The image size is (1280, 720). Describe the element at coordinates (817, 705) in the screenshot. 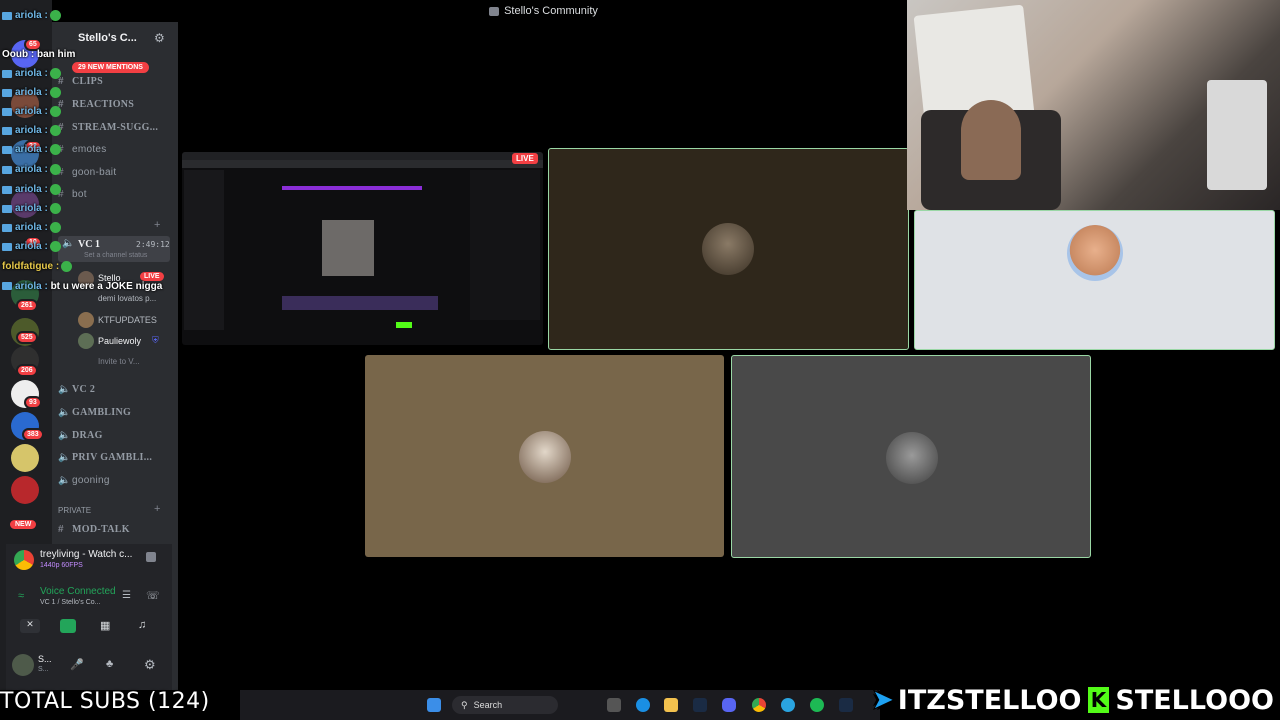

I see `spotify-icon` at that location.